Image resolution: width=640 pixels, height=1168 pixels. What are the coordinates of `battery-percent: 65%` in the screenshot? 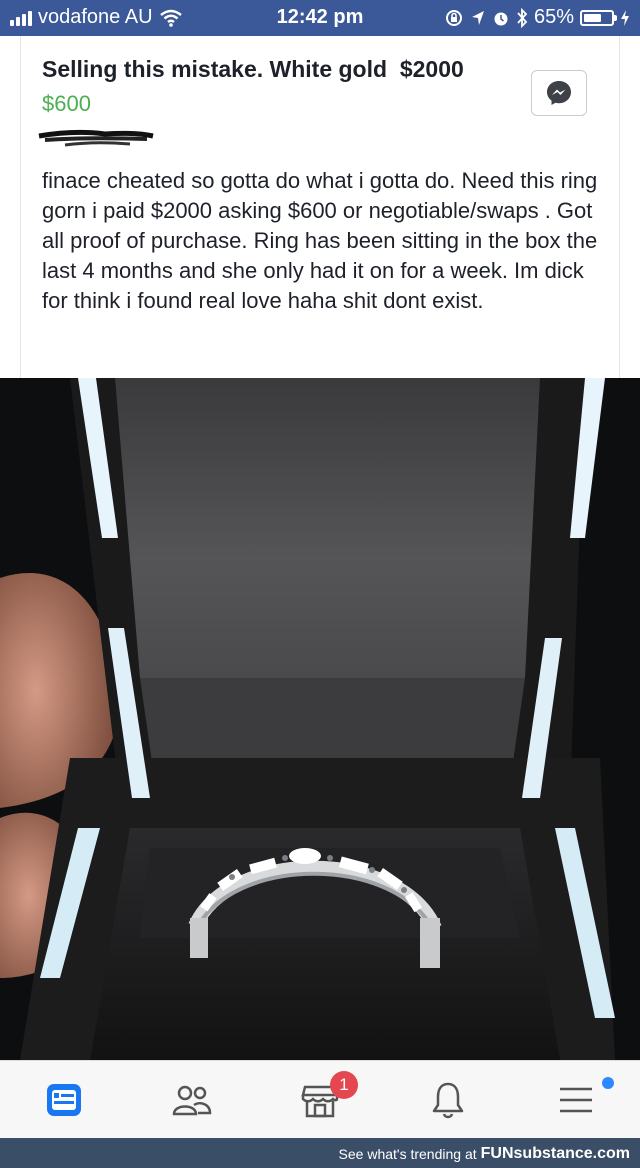 It's located at (553, 17).